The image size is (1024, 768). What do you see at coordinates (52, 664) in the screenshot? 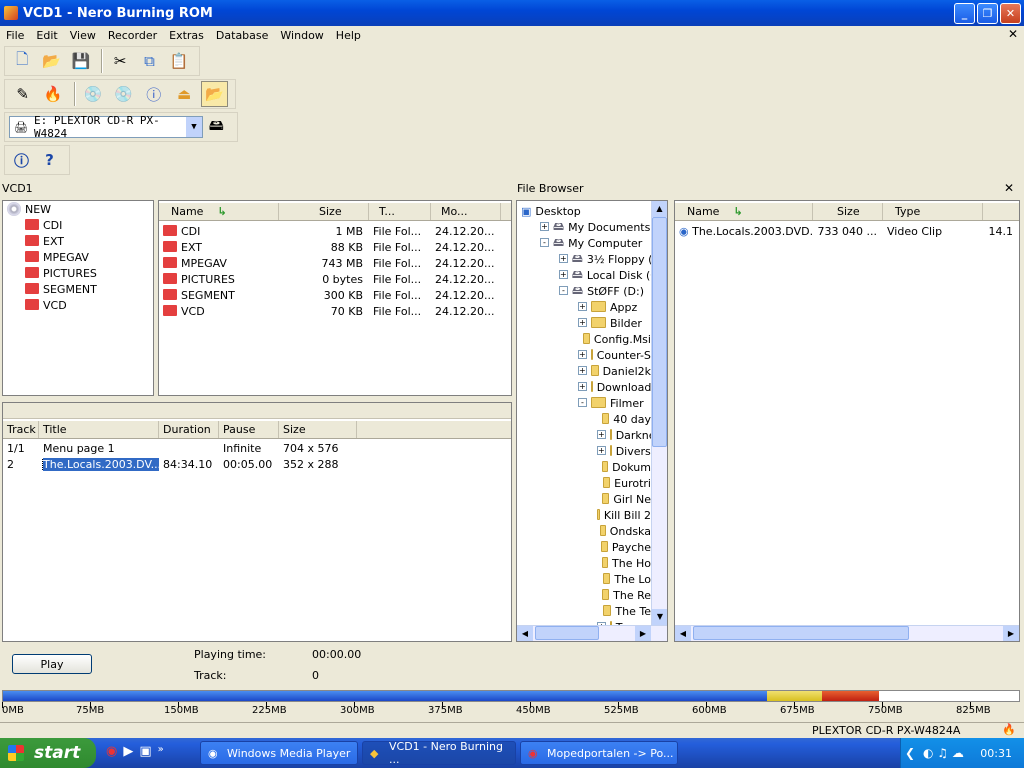
I see `play-button: Play` at bounding box center [52, 664].